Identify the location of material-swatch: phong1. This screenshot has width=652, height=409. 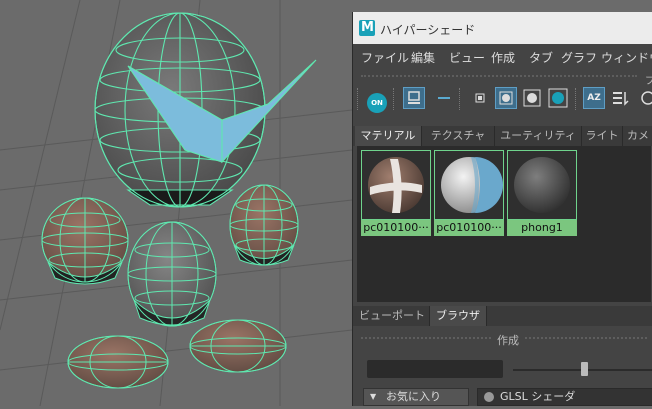
(542, 193).